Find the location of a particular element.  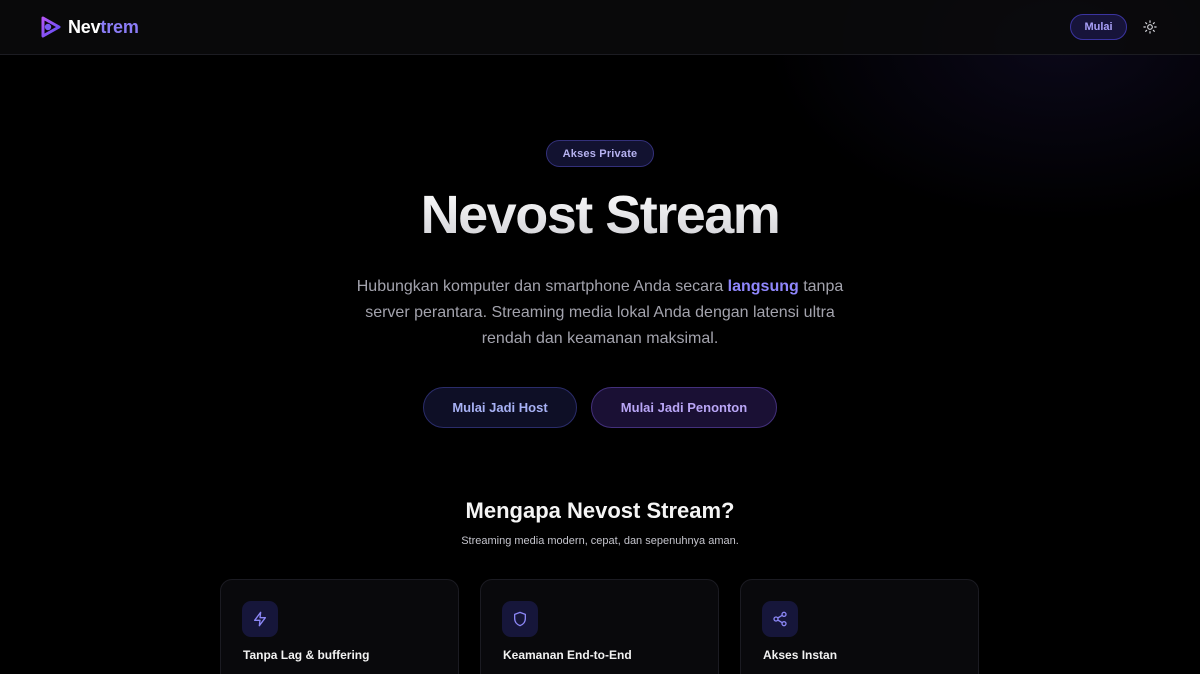

why-title: Mengapa Nevost Stream? is located at coordinates (600, 510).